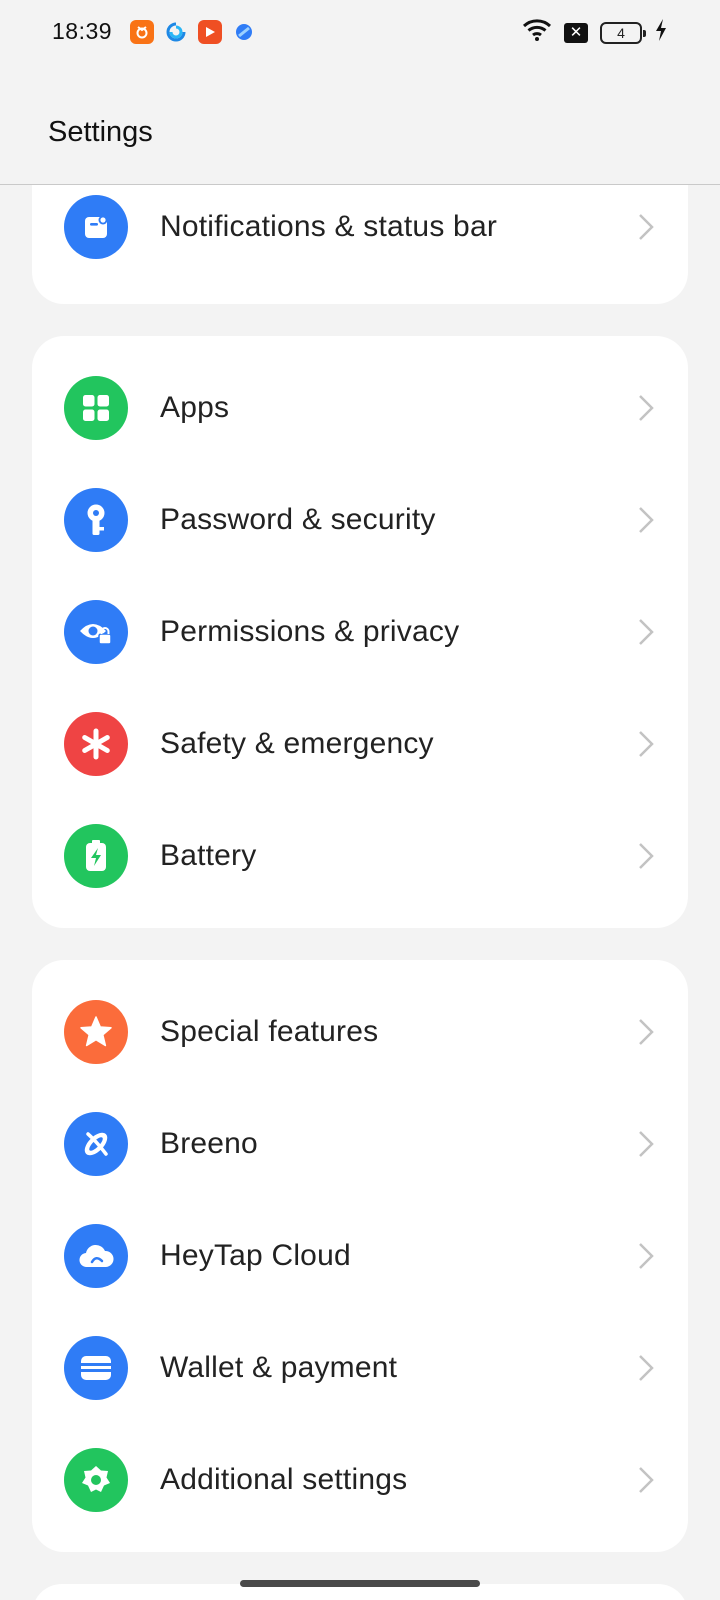  I want to click on settings-item-label: Apps, so click(195, 407).